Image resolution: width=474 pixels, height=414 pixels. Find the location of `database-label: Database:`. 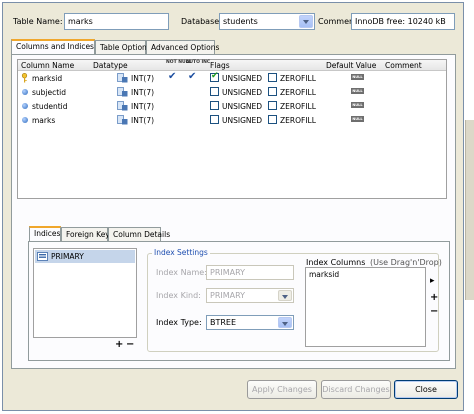

database-label: Database: is located at coordinates (201, 21).